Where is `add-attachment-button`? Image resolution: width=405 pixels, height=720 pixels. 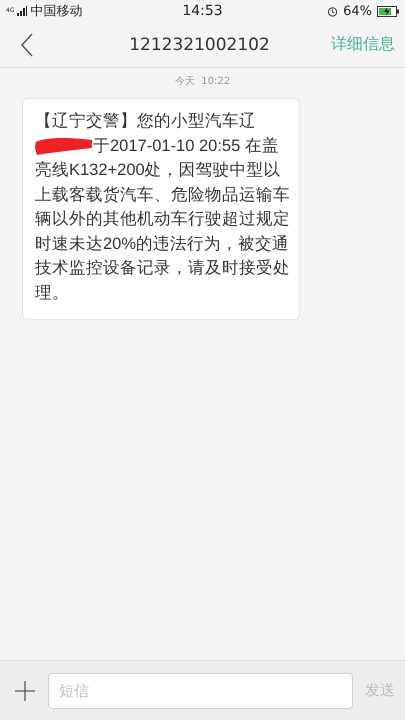 add-attachment-button is located at coordinates (25, 691).